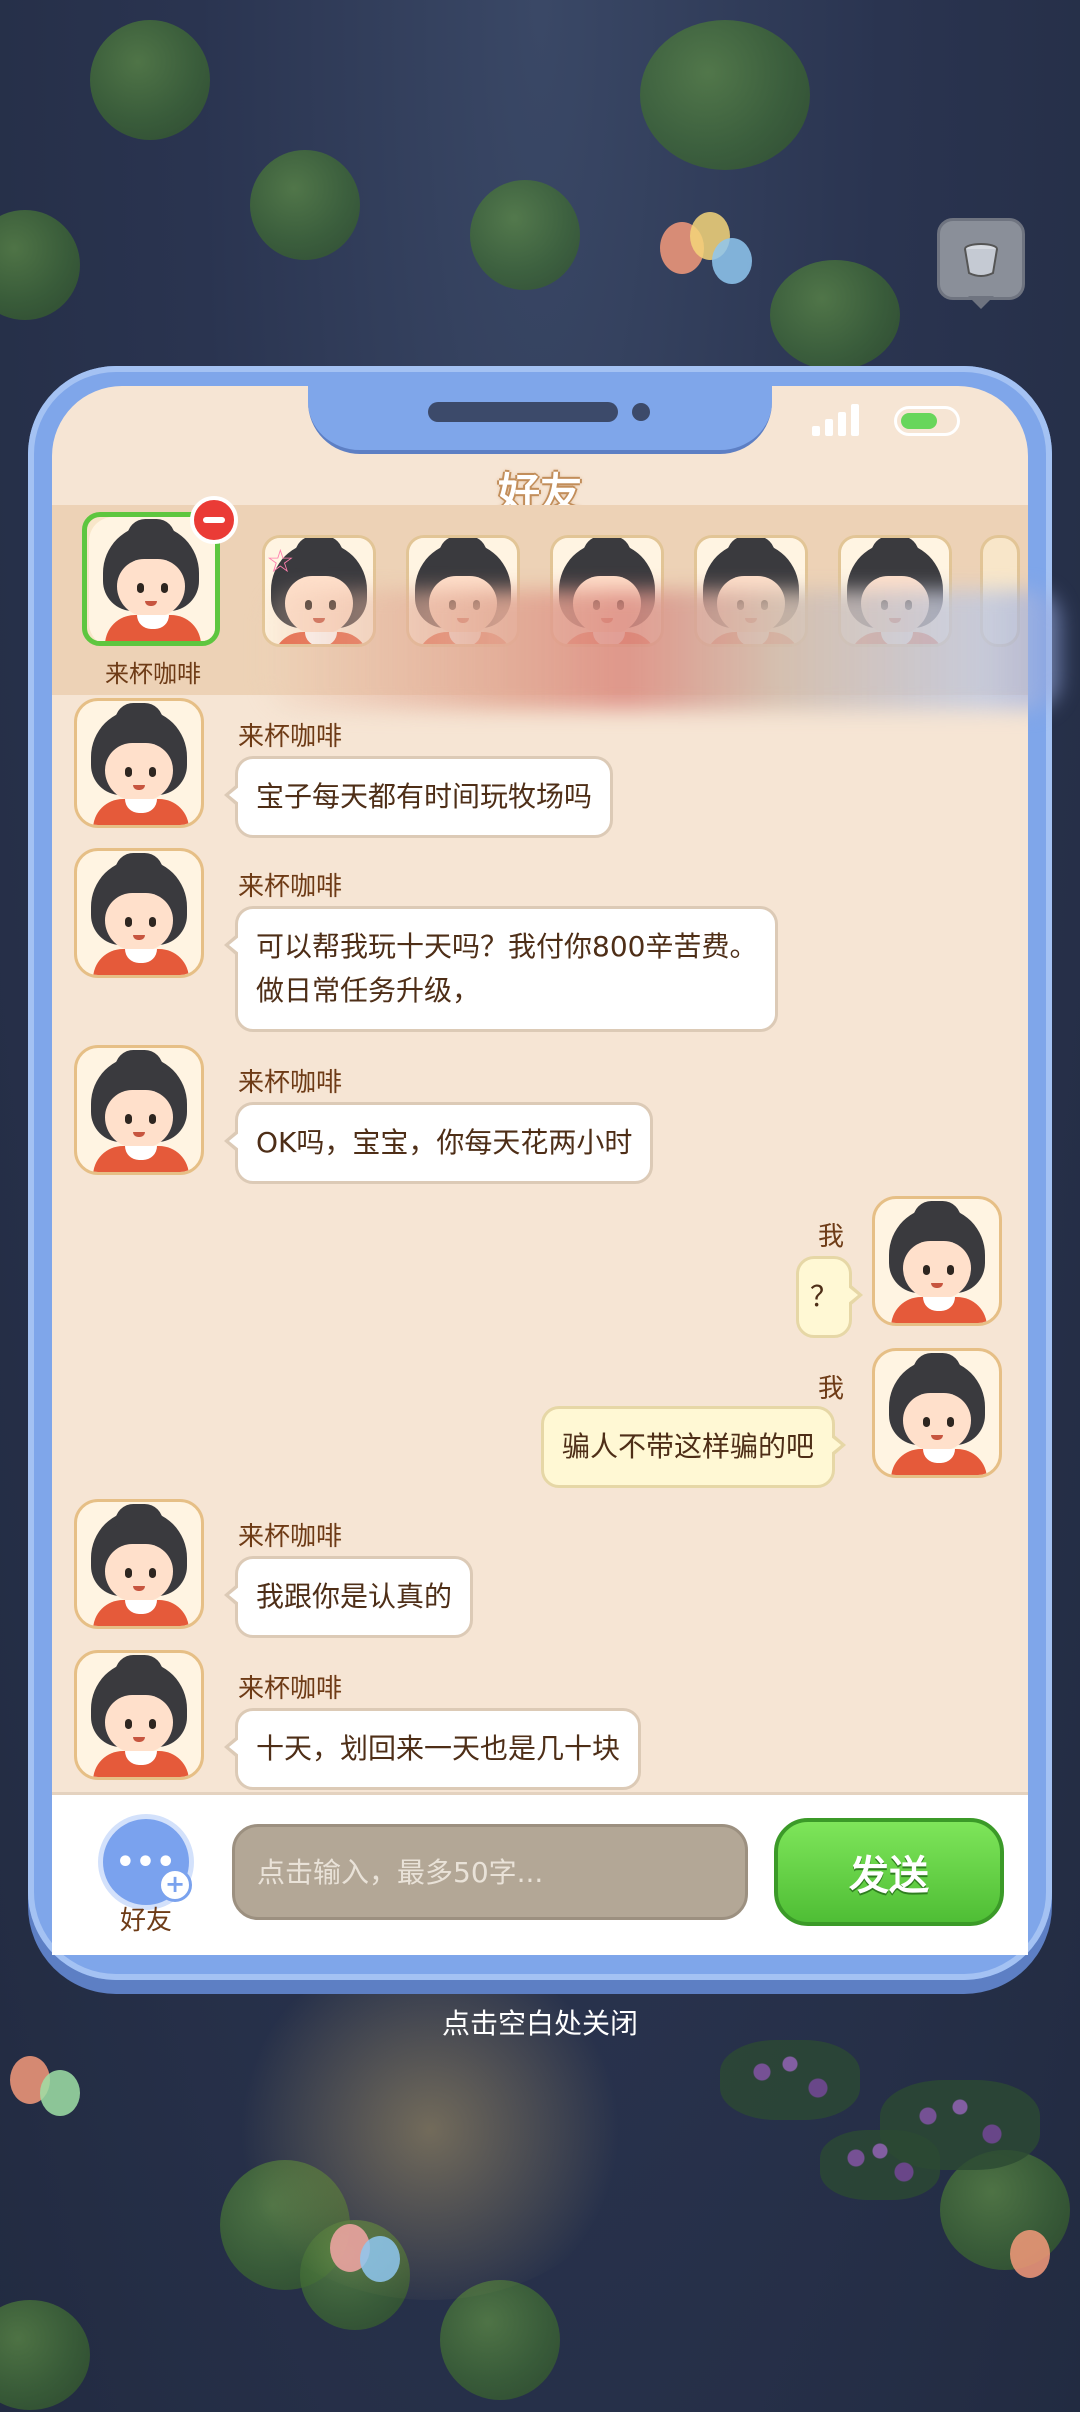  I want to click on bucket-icon, so click(981, 260).